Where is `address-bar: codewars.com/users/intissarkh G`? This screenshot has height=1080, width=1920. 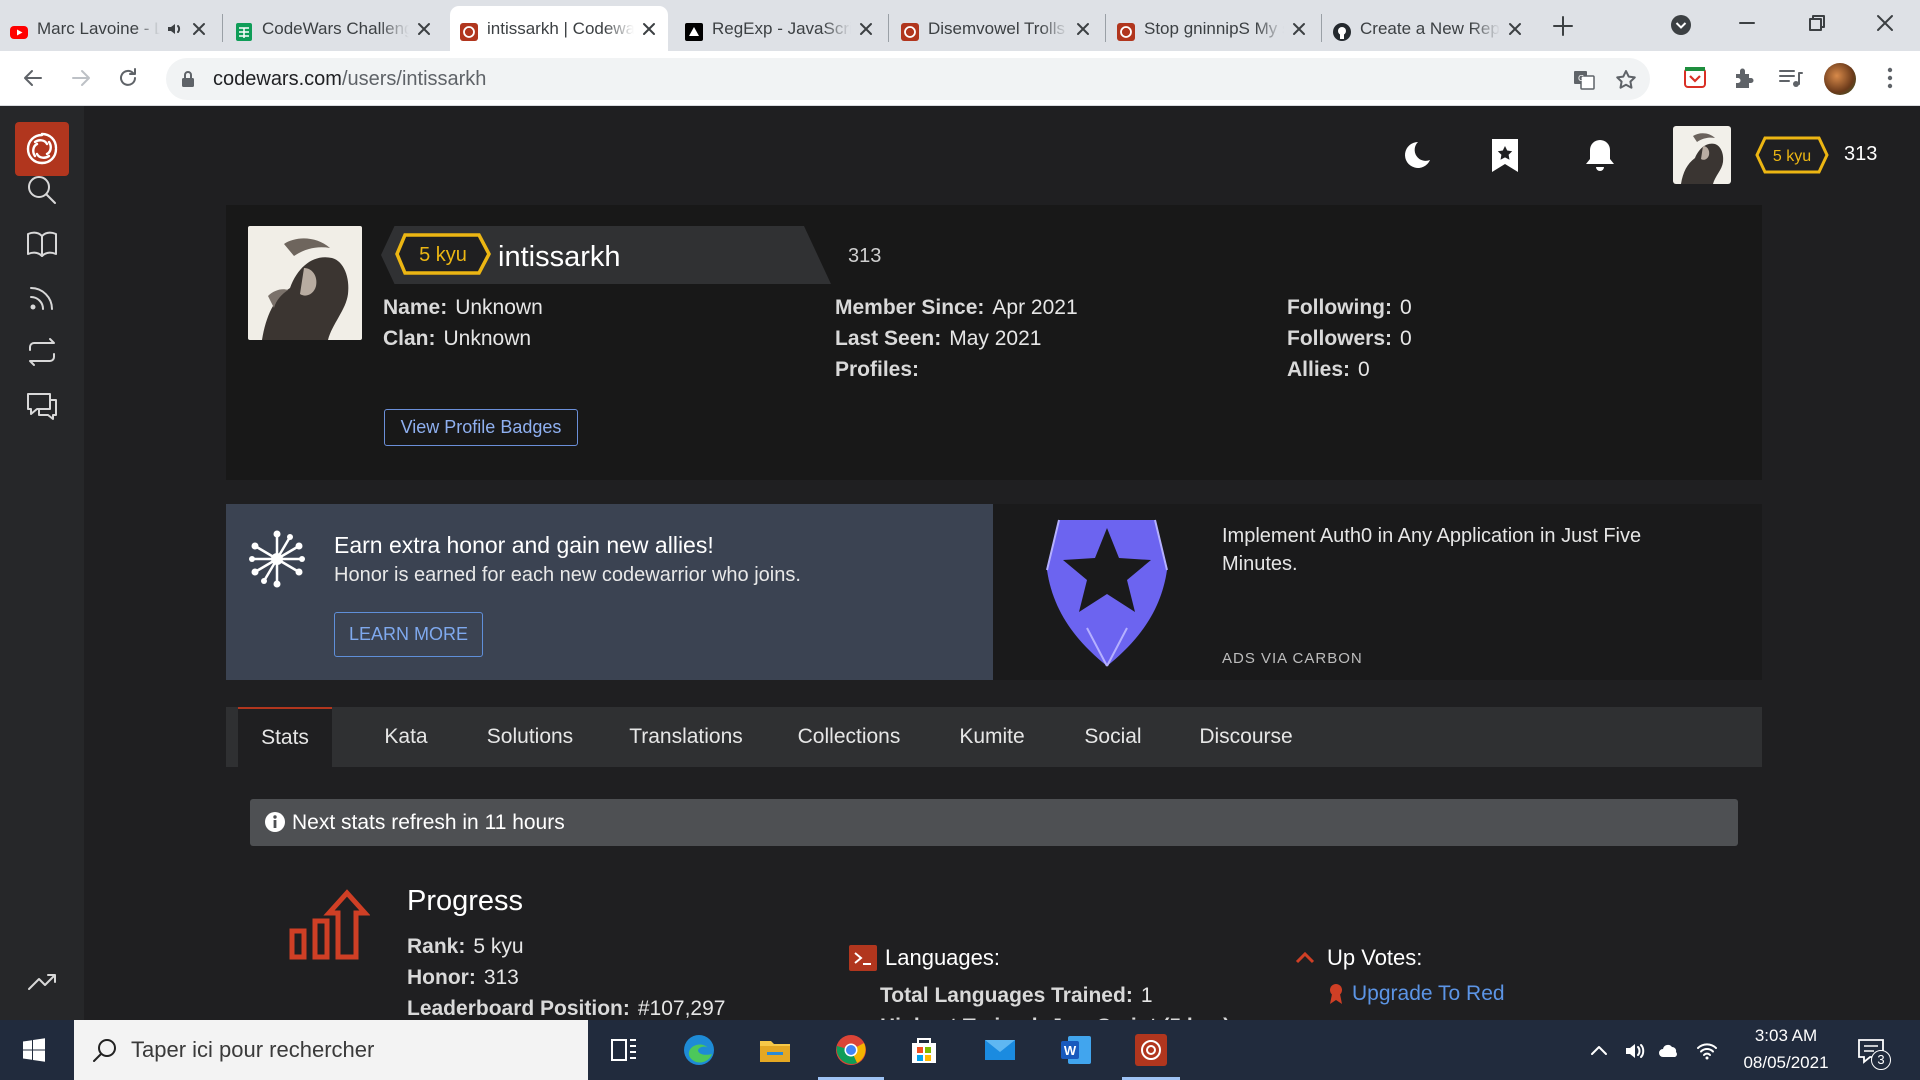
address-bar: codewars.com/users/intissarkh G is located at coordinates (908, 79).